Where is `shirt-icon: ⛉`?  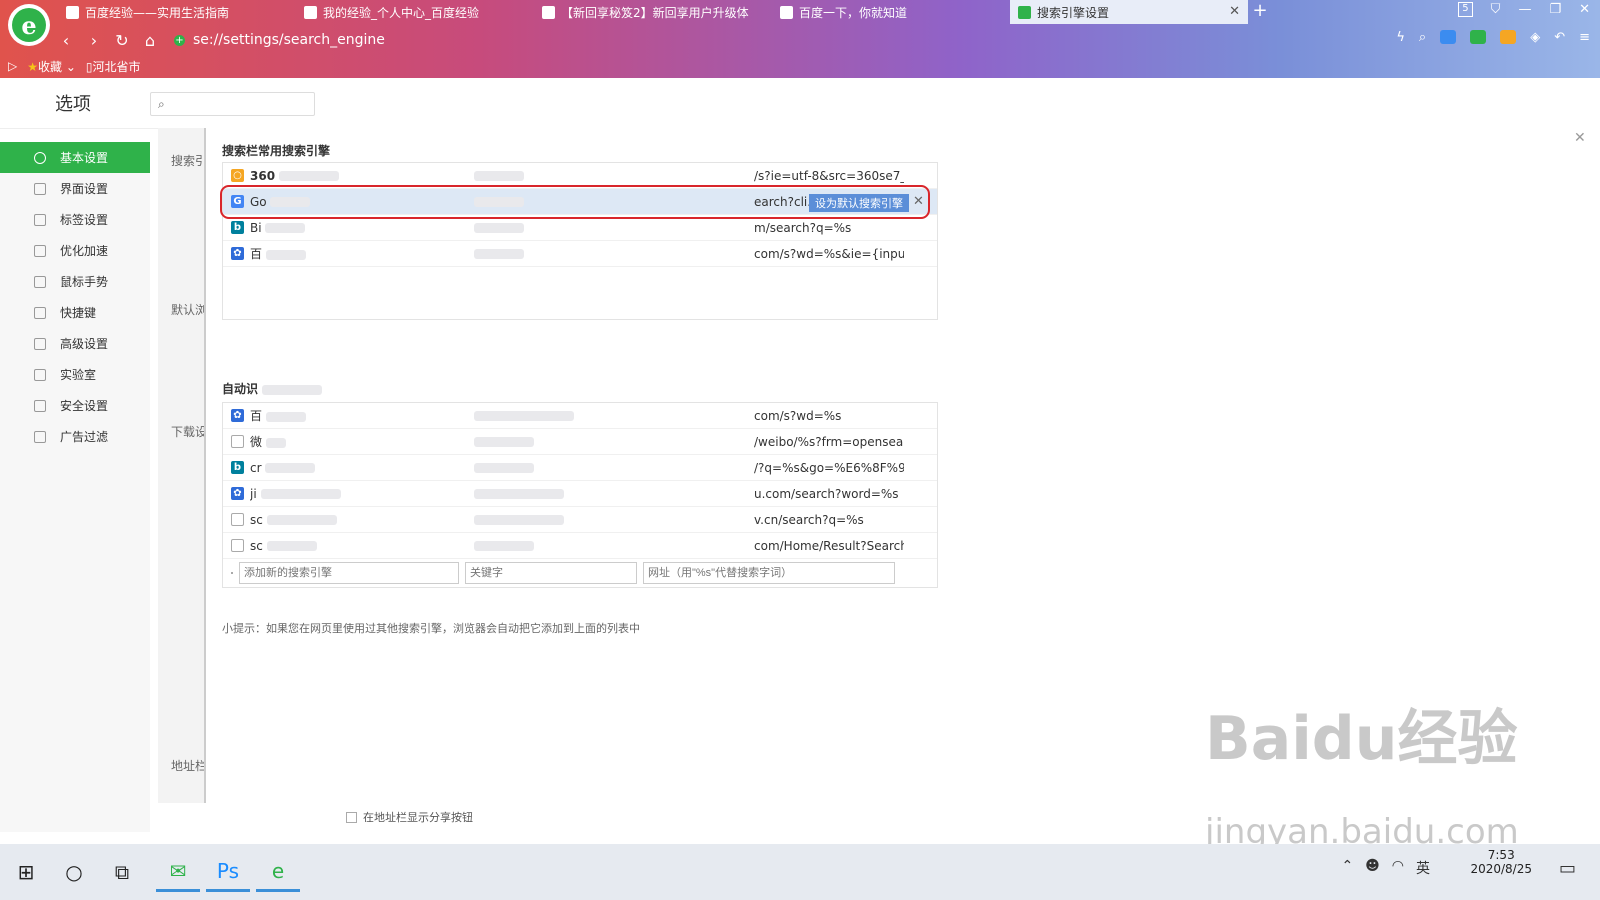 shirt-icon: ⛉ is located at coordinates (1496, 9).